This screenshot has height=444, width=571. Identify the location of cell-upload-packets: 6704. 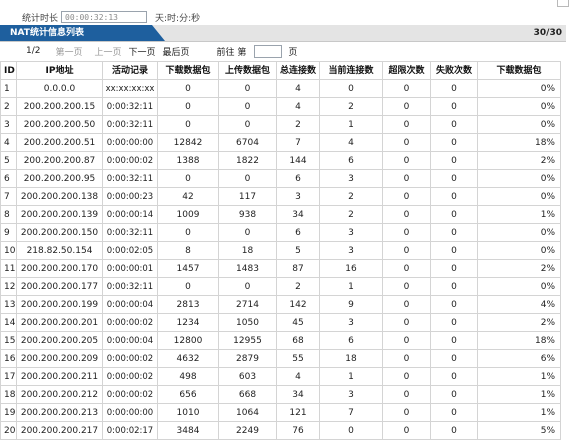
(247, 142).